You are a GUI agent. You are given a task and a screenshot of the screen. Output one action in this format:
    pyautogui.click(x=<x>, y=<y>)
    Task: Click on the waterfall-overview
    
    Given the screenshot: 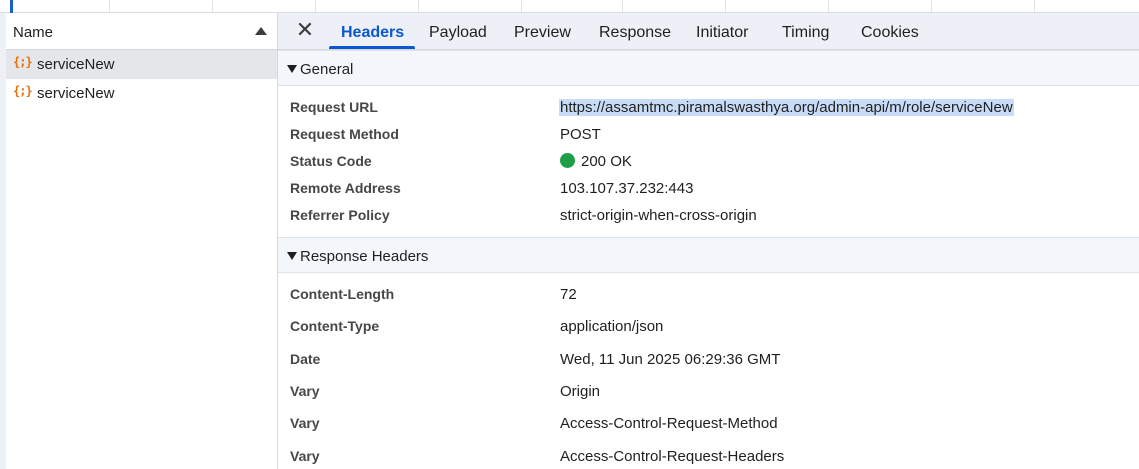 What is the action you would take?
    pyautogui.click(x=569, y=6)
    